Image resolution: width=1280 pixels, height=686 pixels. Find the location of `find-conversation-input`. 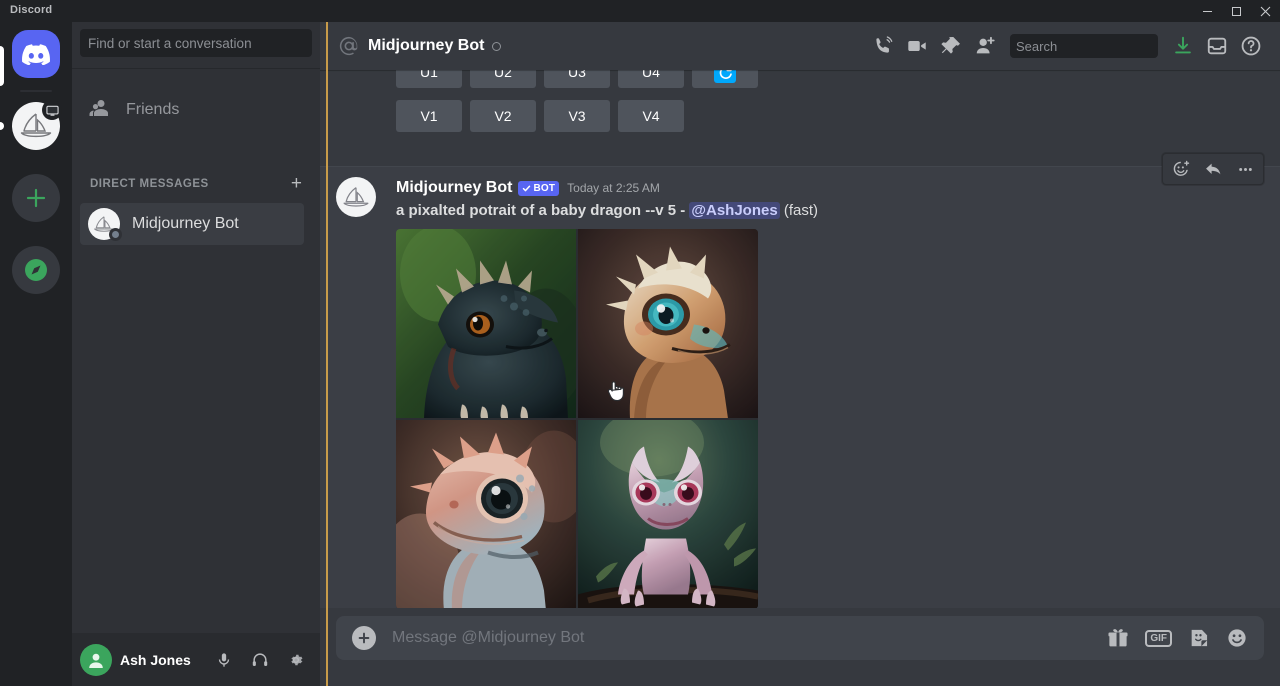

find-conversation-input is located at coordinates (196, 43).